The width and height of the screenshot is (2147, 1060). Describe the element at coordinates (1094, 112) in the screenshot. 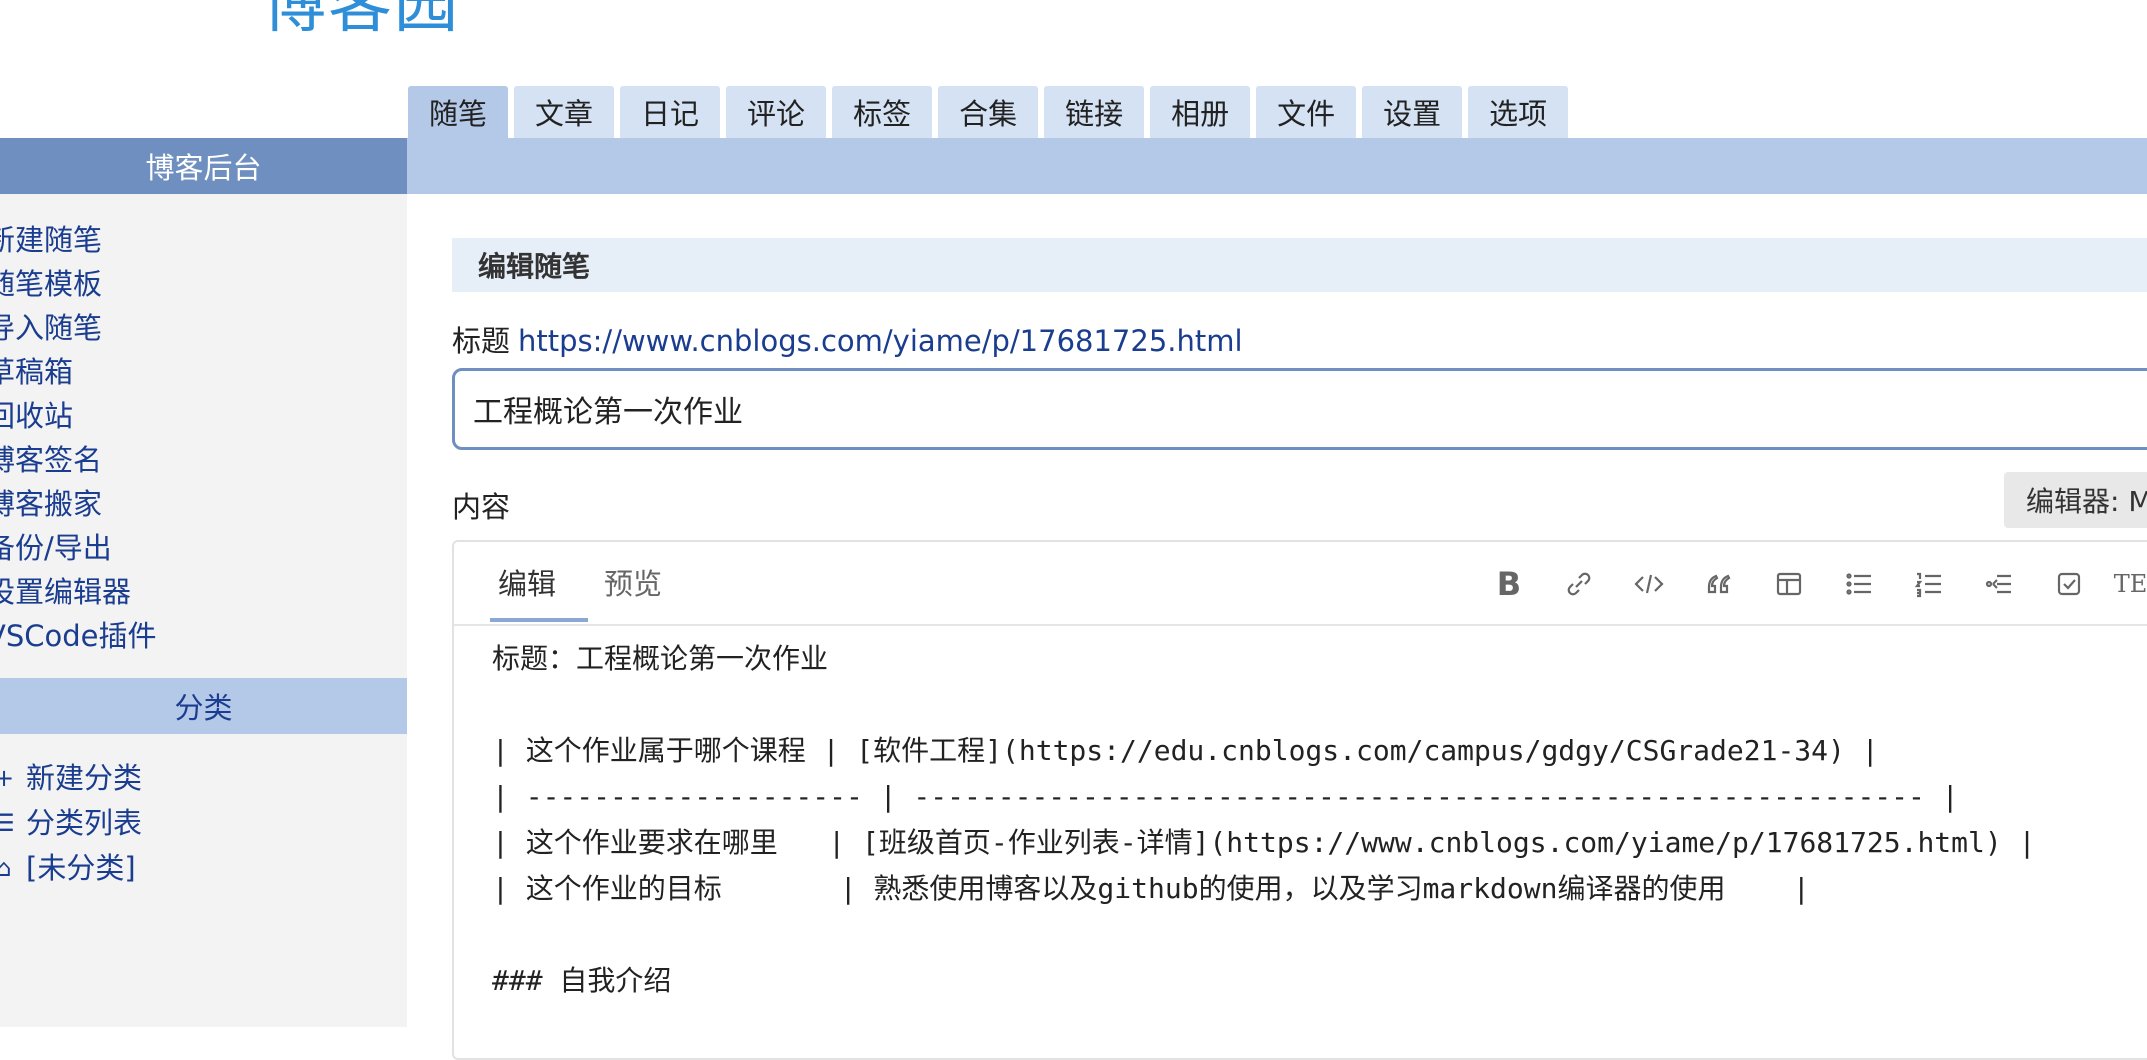

I see `tab-6: 链接` at that location.